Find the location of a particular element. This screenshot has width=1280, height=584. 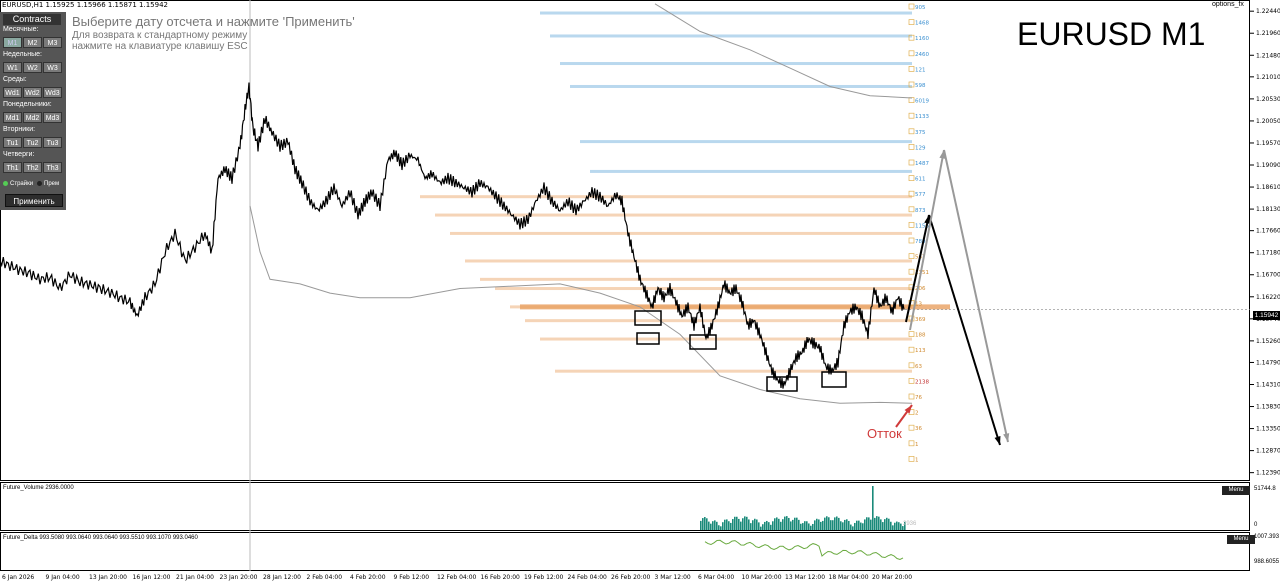

contract-button-md1: Md1 is located at coordinates (12, 117).